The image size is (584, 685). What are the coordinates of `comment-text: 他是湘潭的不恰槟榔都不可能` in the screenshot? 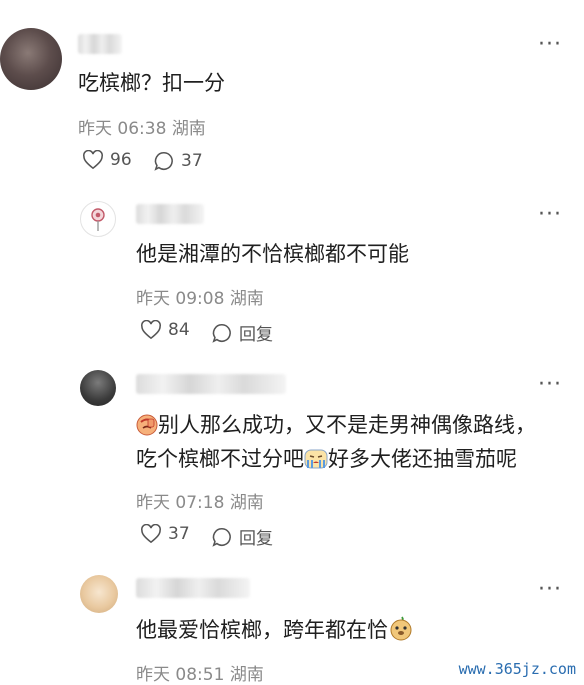 It's located at (272, 254).